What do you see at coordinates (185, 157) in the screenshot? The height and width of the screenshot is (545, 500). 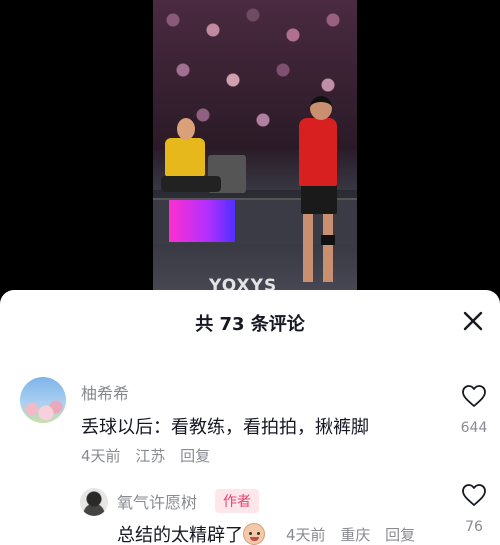 I see `coach-figure` at bounding box center [185, 157].